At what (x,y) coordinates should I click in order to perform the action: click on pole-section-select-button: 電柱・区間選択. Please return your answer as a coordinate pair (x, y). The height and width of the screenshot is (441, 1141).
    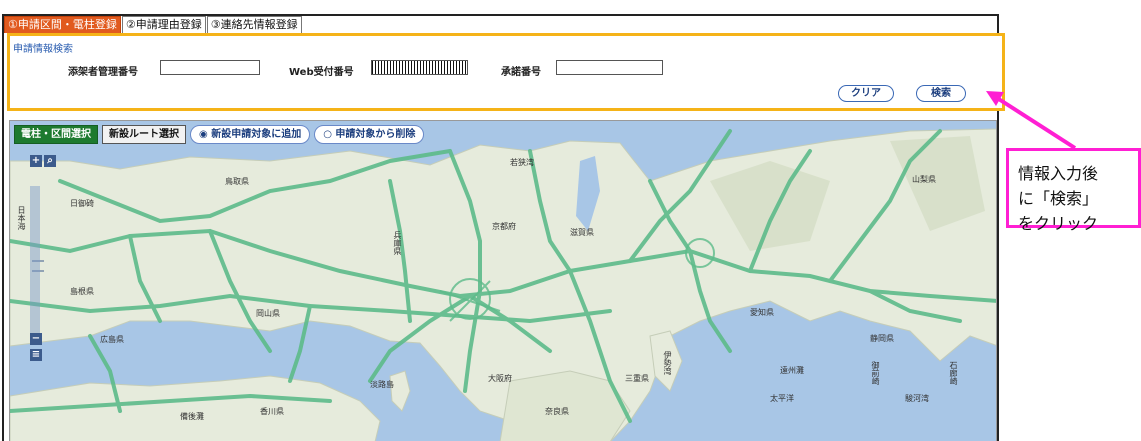
    Looking at the image, I should click on (56, 134).